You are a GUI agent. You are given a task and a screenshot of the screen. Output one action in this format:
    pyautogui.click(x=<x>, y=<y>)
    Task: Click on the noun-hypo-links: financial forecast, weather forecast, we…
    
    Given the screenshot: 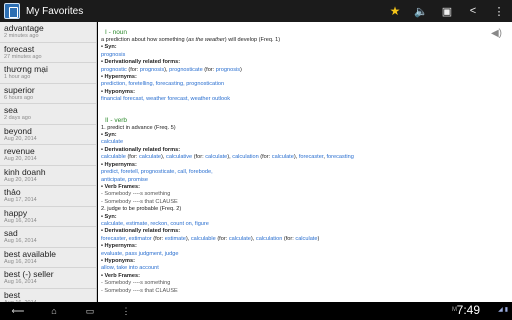 What is the action you would take?
    pyautogui.click(x=306, y=99)
    